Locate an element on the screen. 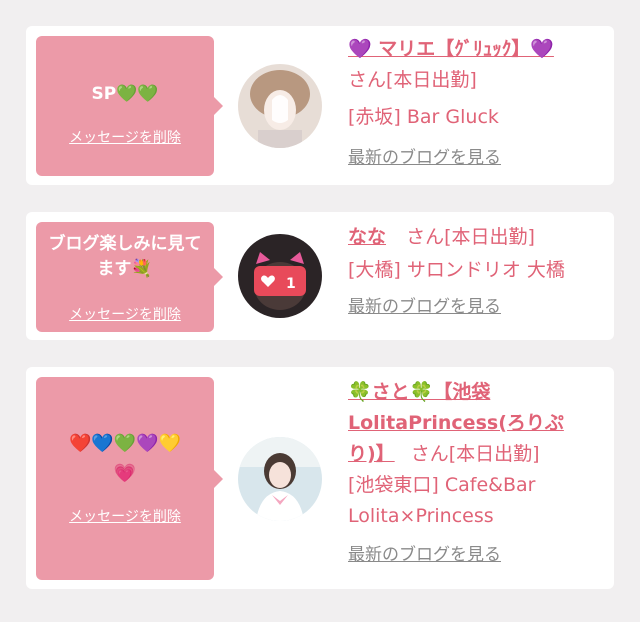 This screenshot has width=640, height=622. like-count: 1 is located at coordinates (291, 284).